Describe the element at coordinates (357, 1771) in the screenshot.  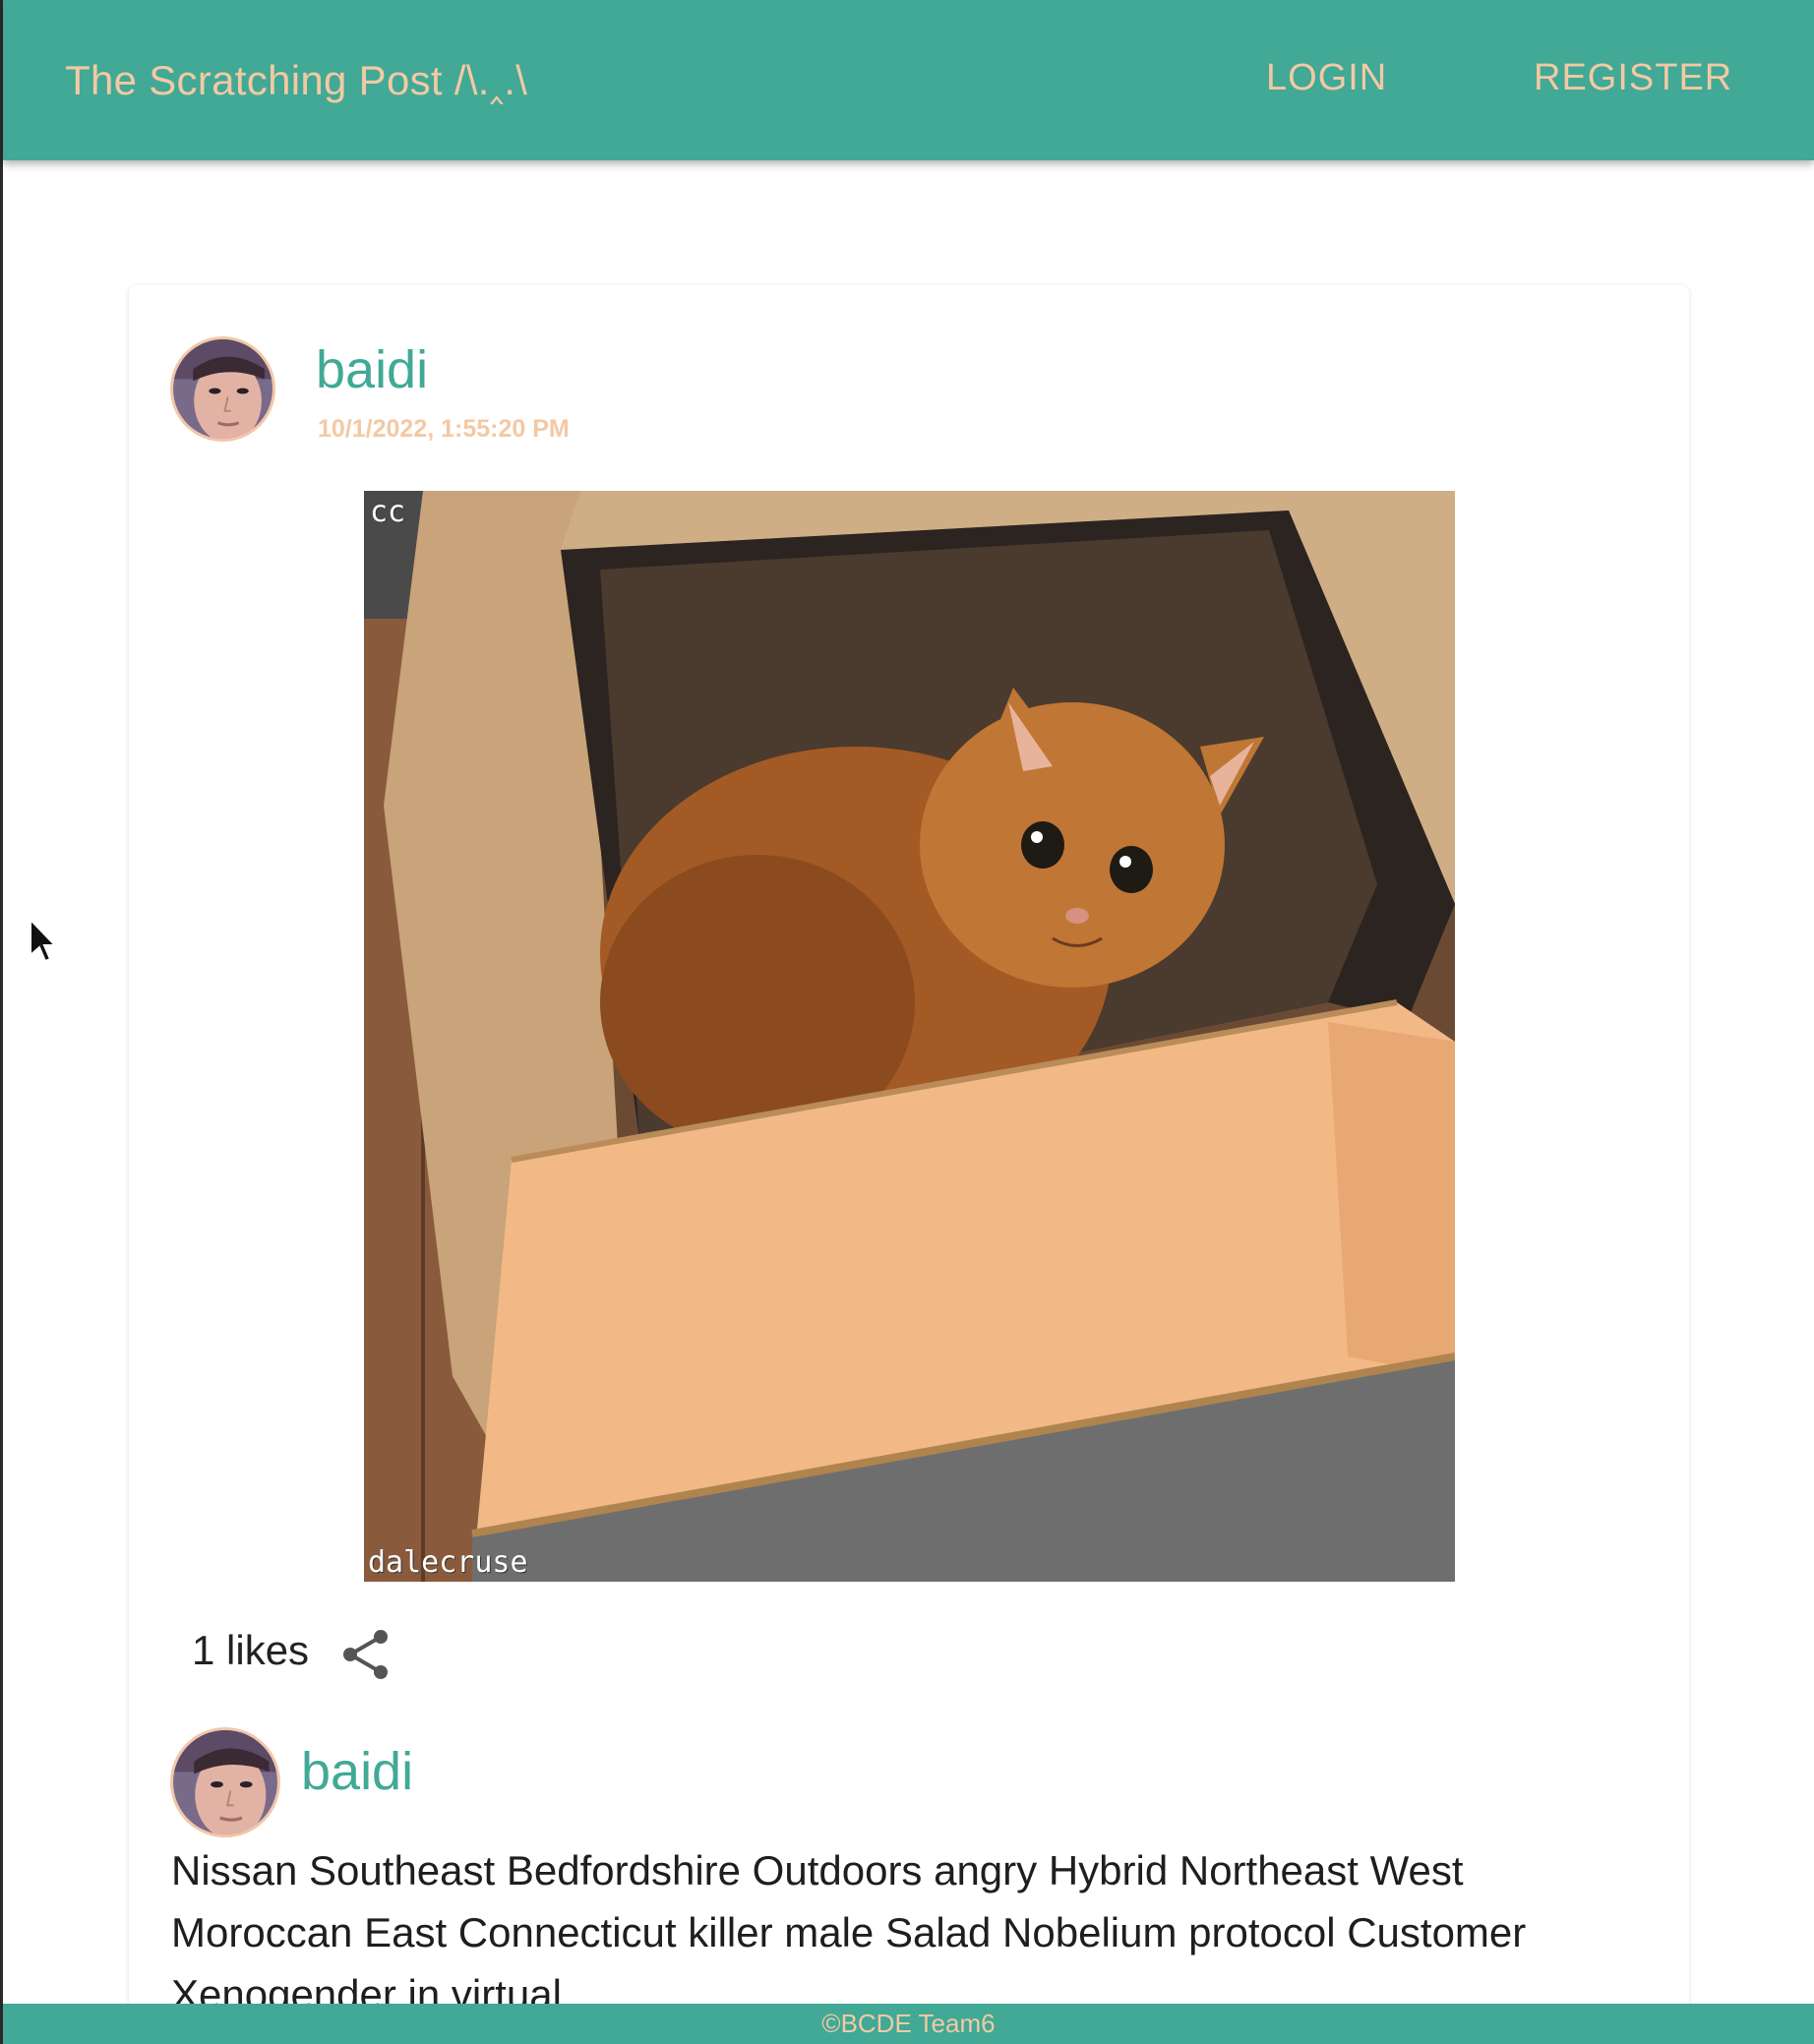
I see `comment-author-name: baidi` at that location.